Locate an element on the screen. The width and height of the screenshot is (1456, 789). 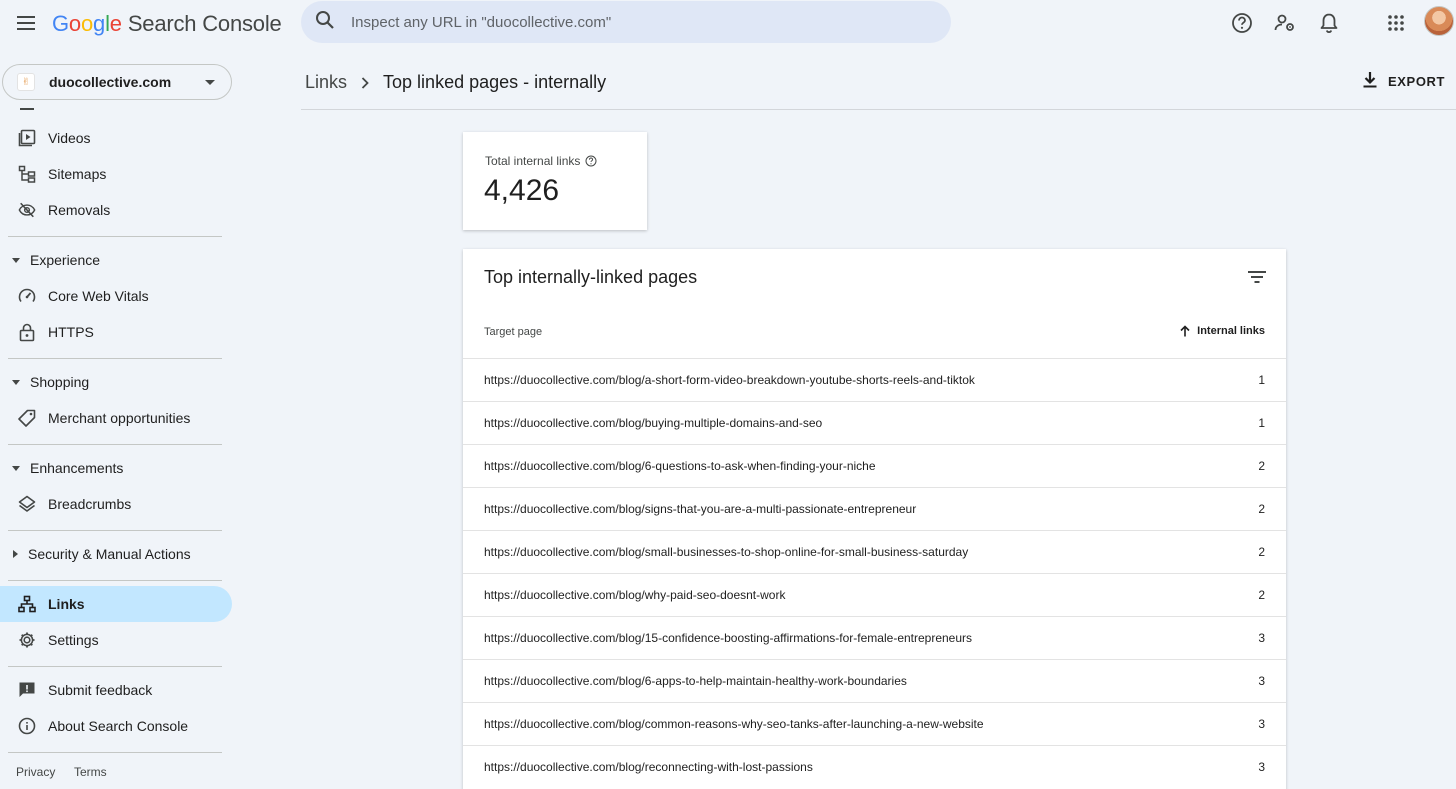
user-settings-icon is located at coordinates (1285, 23).